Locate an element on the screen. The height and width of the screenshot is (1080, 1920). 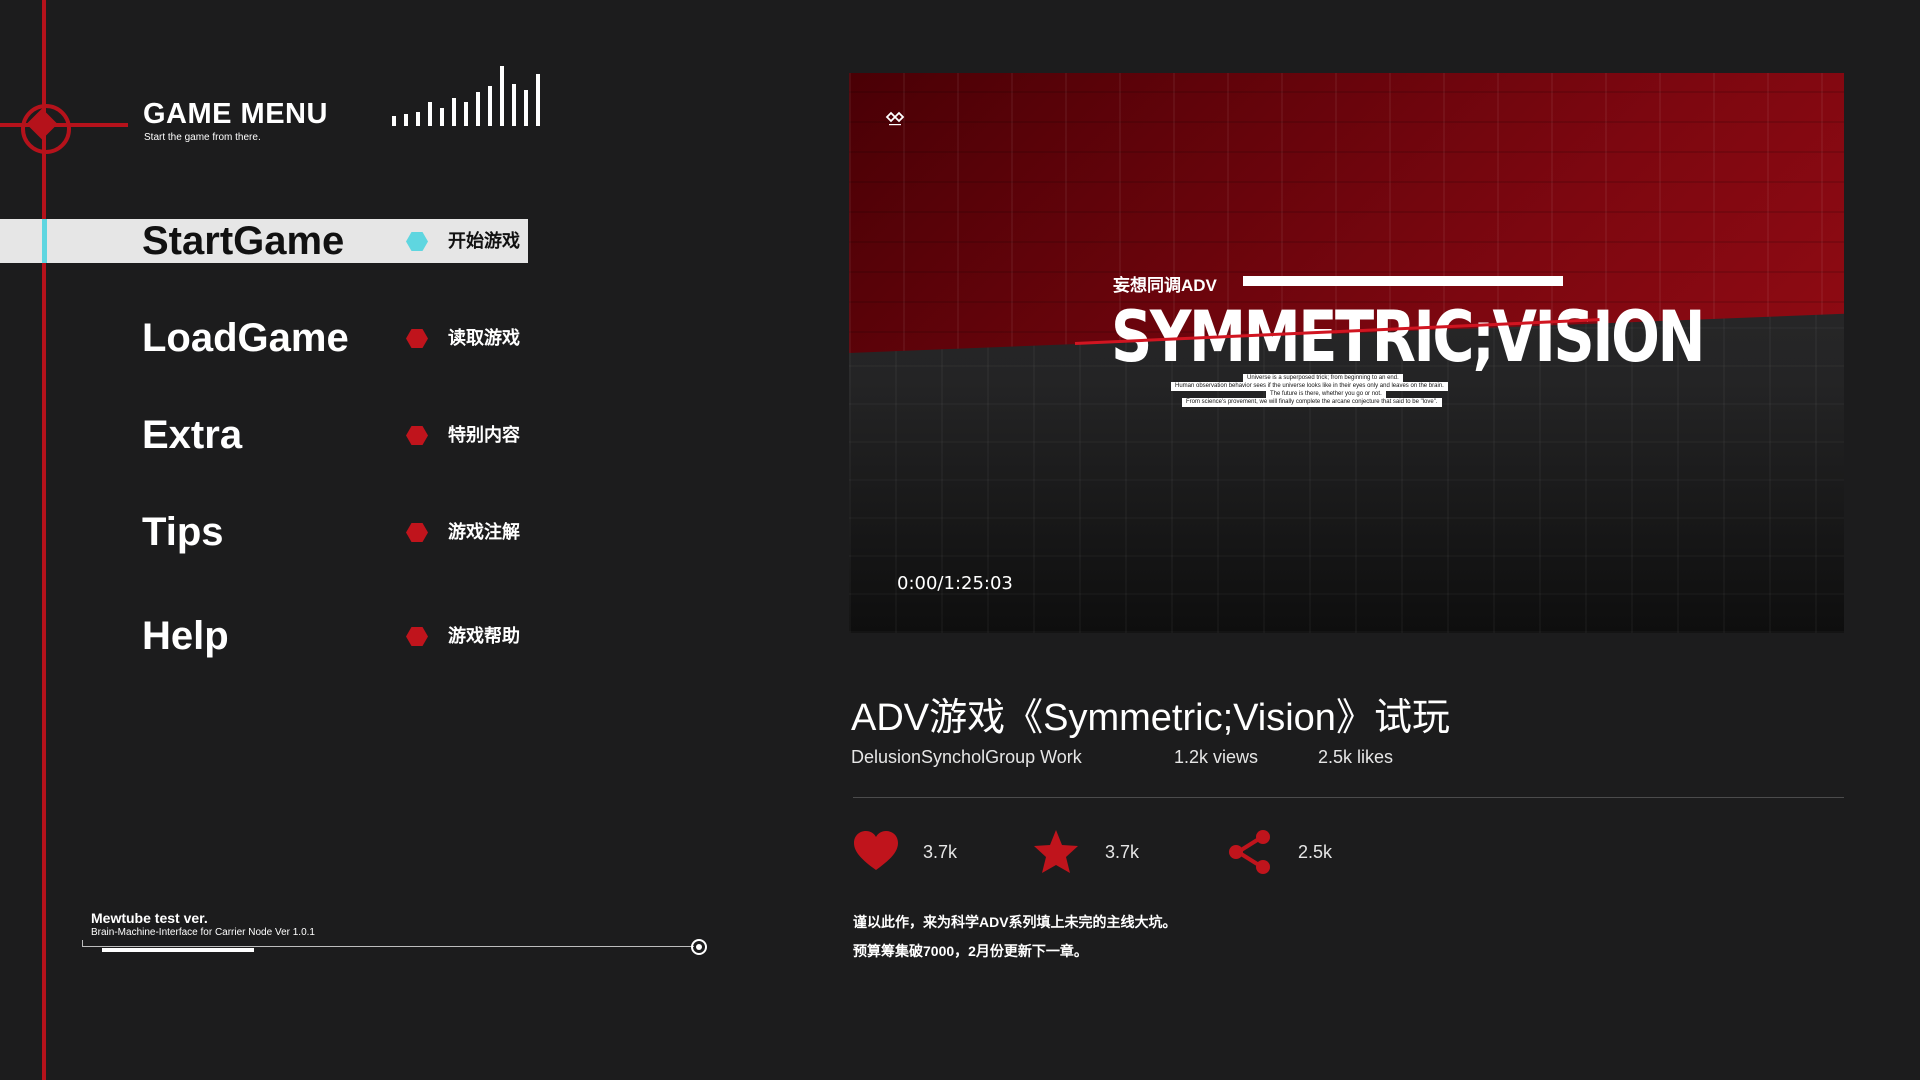
video-author: DelusionSyncholGroup Work is located at coordinates (966, 757).